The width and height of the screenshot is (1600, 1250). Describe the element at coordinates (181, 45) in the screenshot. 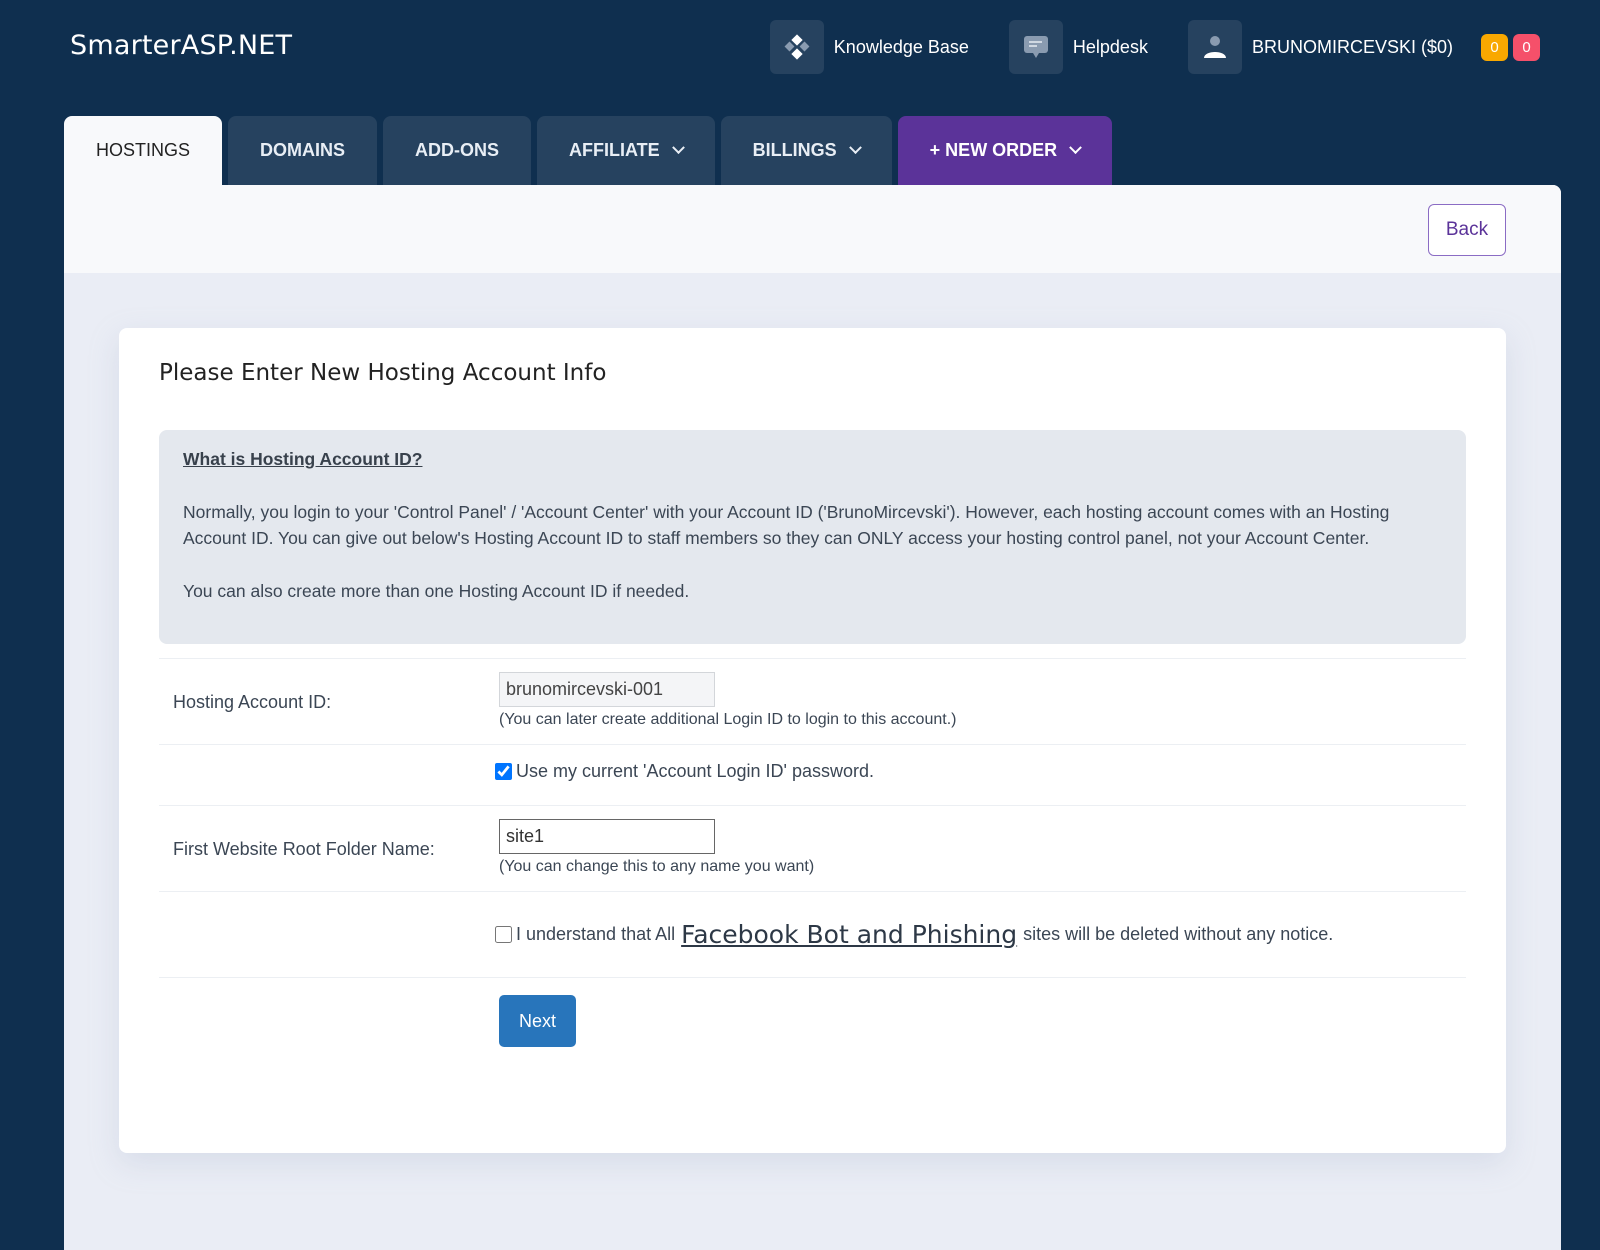

I see `brand-logo: SmarterASP.NET` at that location.